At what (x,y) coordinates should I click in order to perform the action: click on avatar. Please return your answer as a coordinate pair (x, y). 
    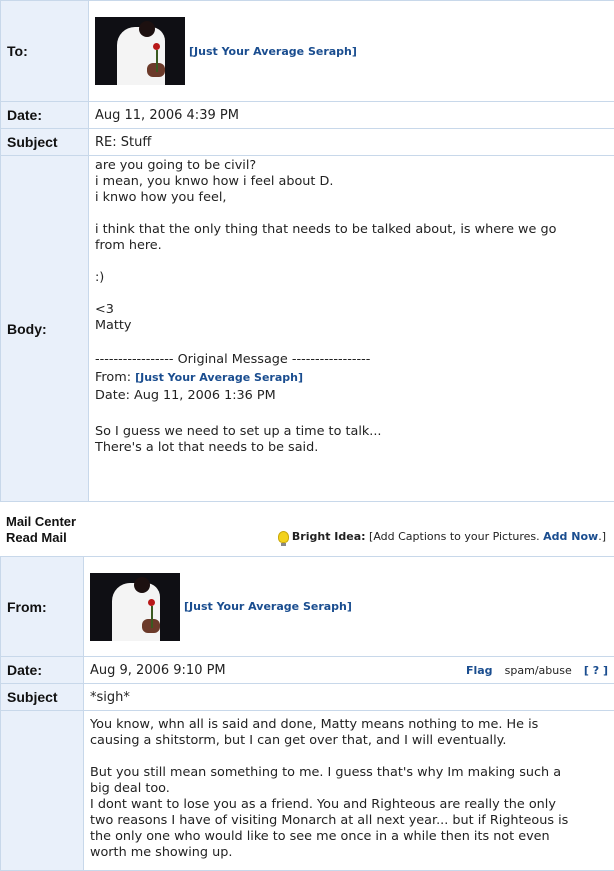
    Looking at the image, I should click on (140, 51).